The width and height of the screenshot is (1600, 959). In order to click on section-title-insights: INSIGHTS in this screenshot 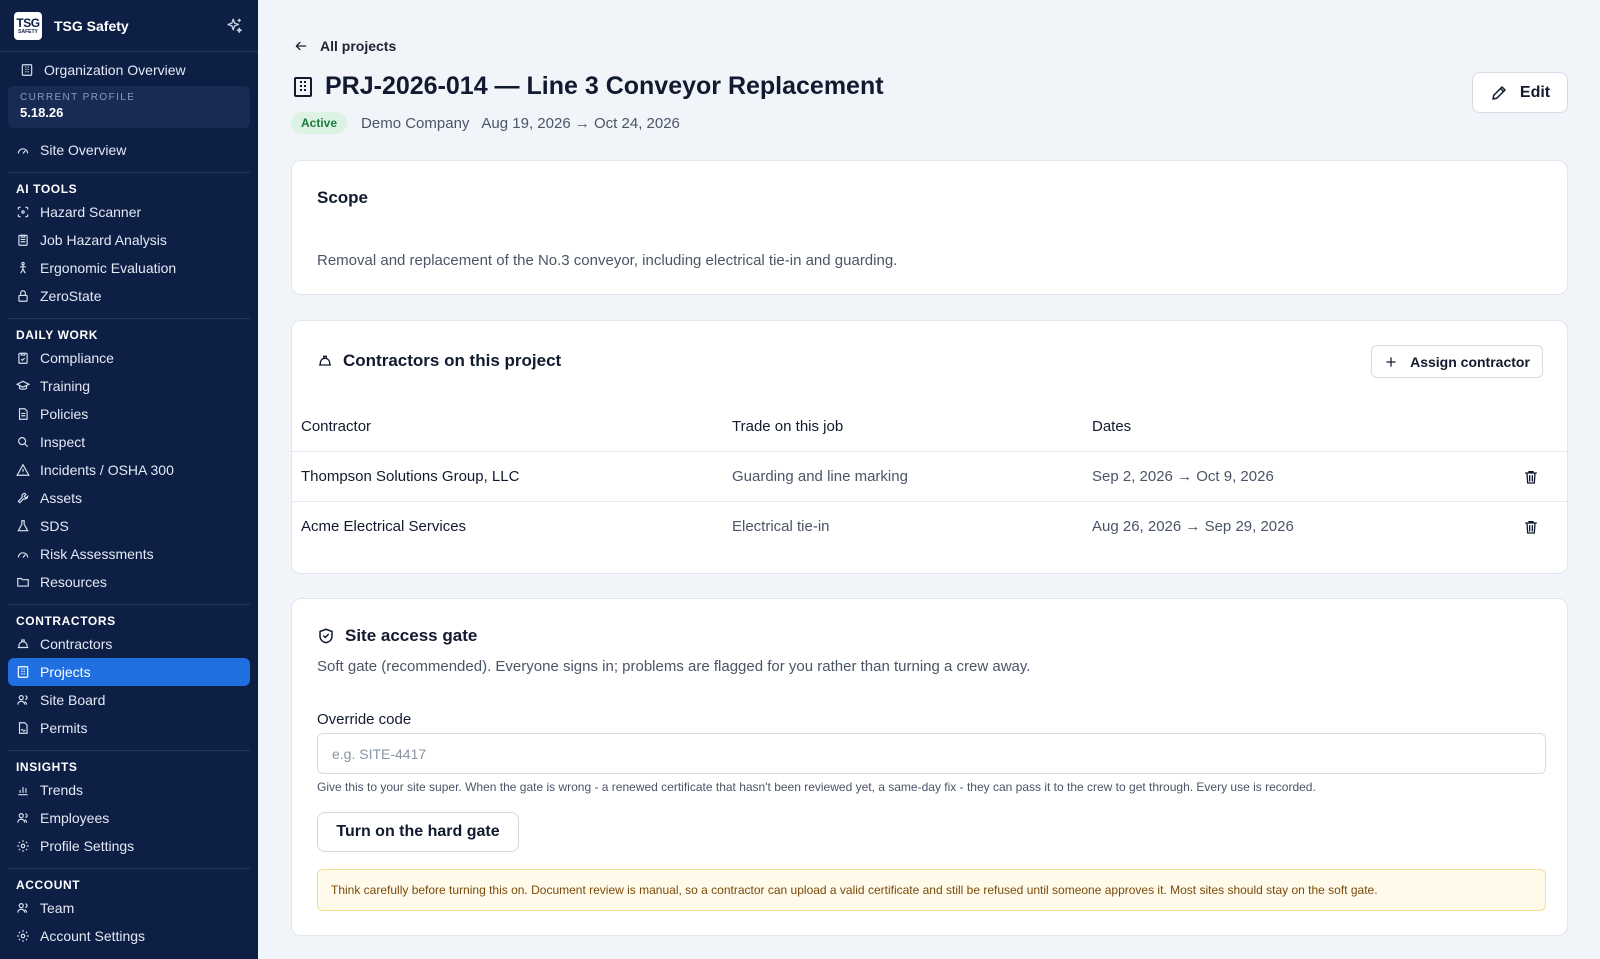, I will do `click(47, 767)`.